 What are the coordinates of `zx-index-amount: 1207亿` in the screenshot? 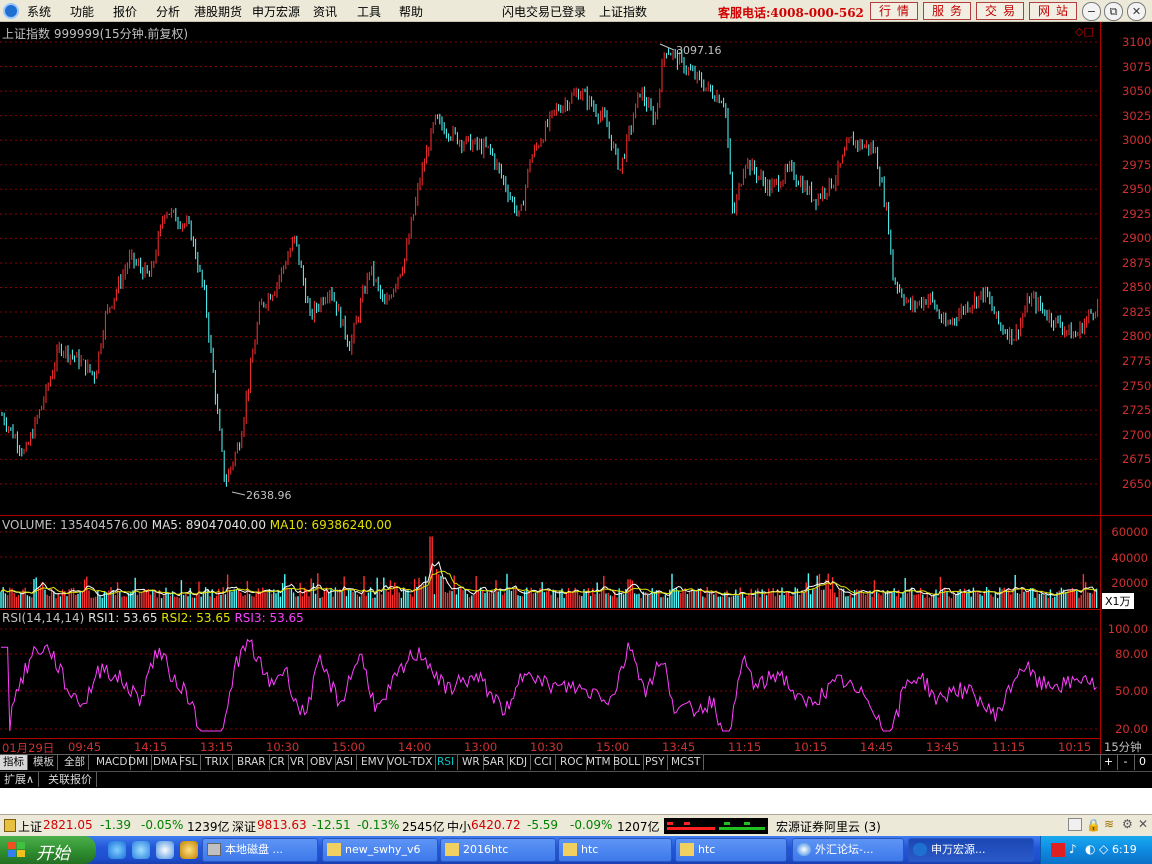 It's located at (638, 827).